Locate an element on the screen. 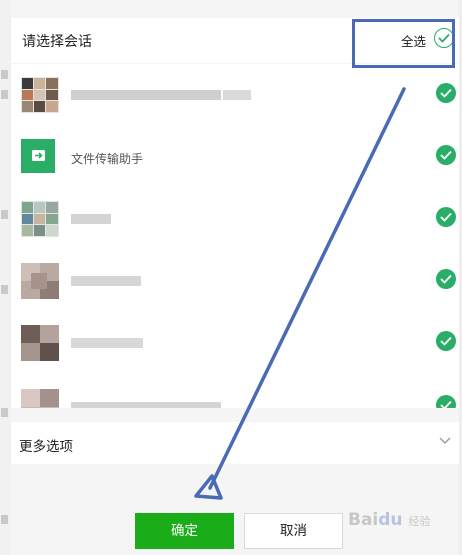 Image resolution: width=462 pixels, height=555 pixels. watermark-logo: Baidu 经验 is located at coordinates (389, 520).